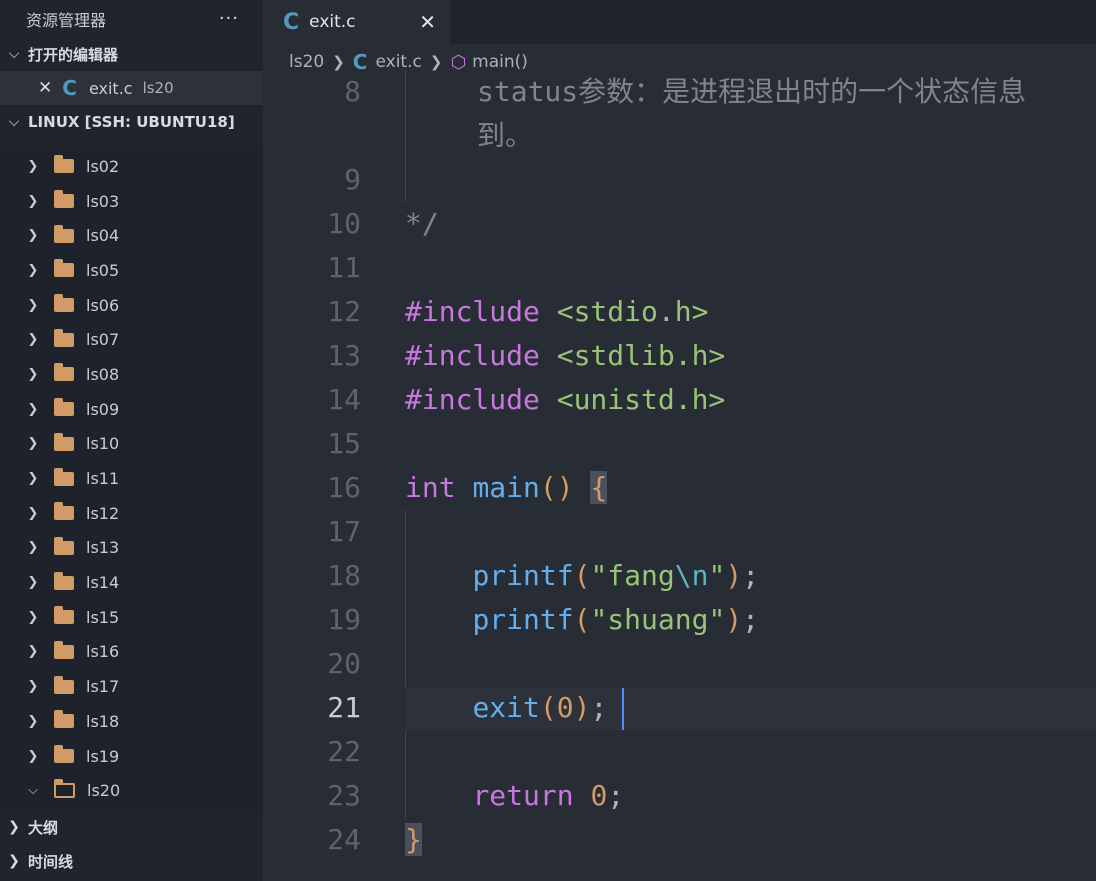  I want to click on folder-label: ls11, so click(103, 479).